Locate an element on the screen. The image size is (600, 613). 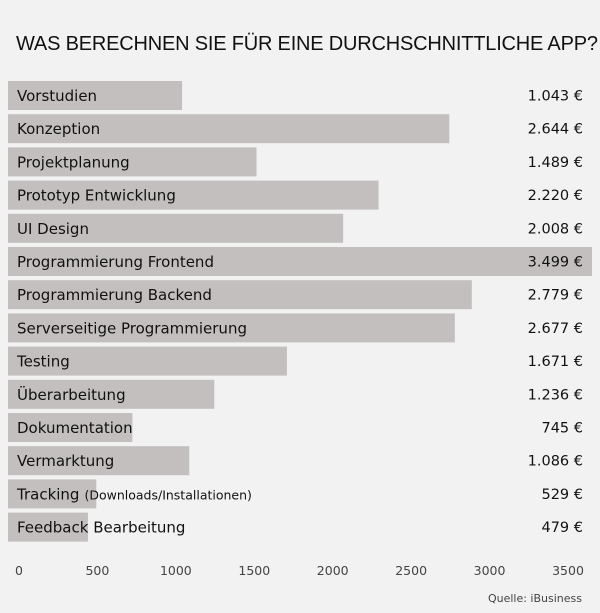
bar-category-label: Tracking (Downloads/Installationen) is located at coordinates (134, 494).